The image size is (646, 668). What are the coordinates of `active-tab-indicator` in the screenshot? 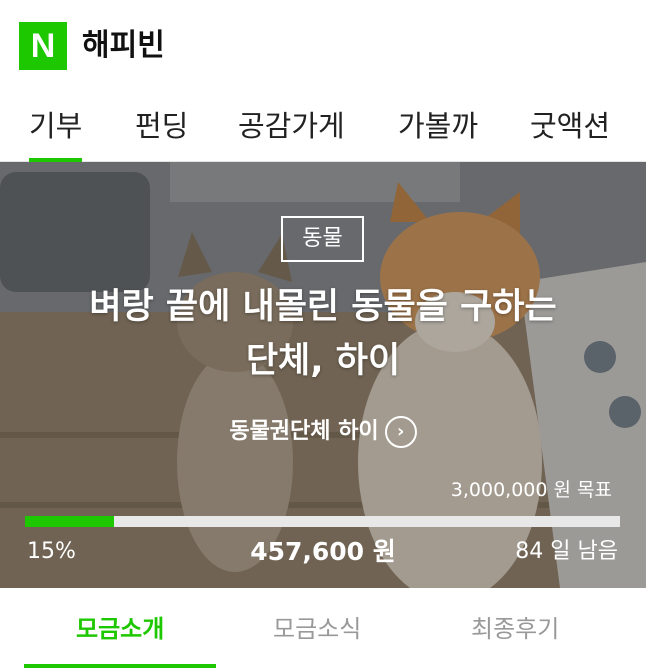 It's located at (120, 666).